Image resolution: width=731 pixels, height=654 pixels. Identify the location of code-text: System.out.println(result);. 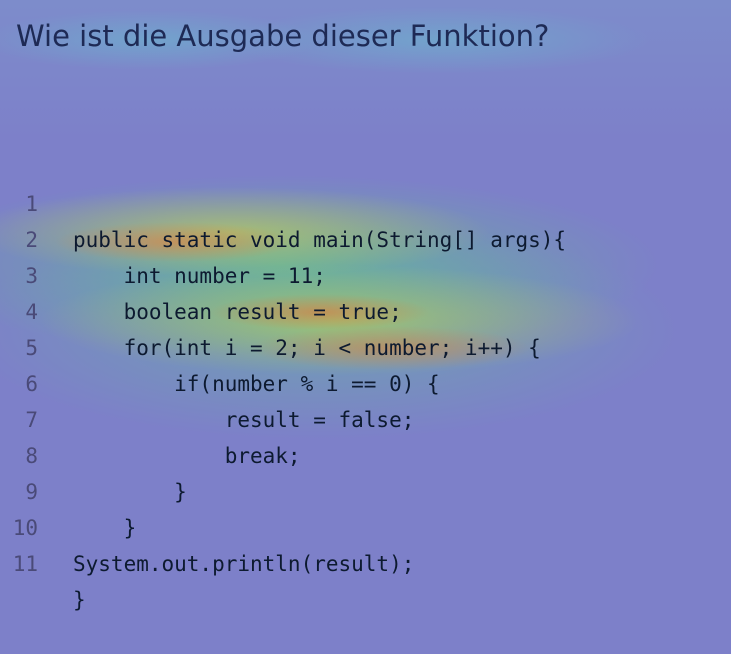
(244, 564).